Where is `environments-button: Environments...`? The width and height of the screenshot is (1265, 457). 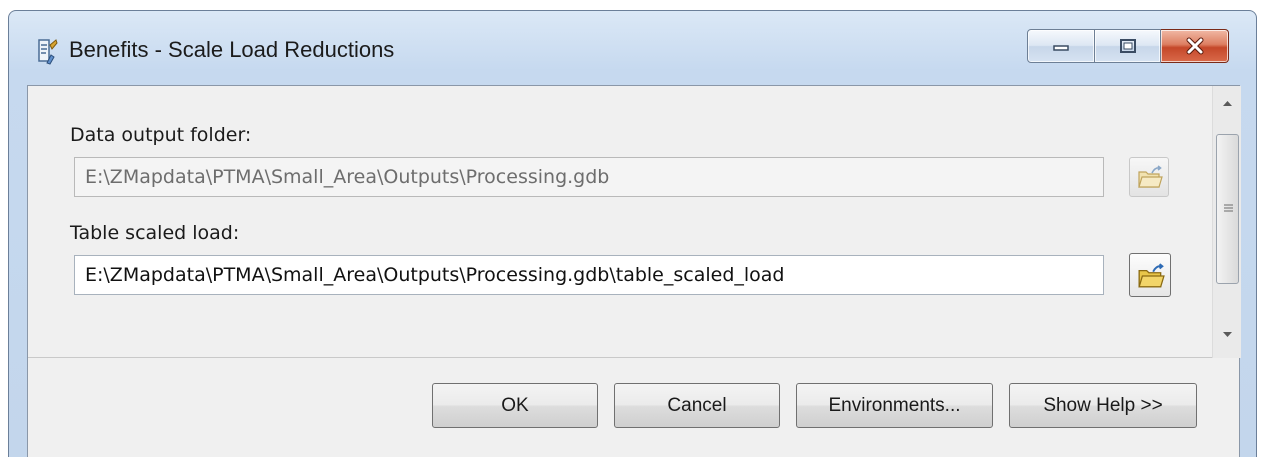 environments-button: Environments... is located at coordinates (894, 405).